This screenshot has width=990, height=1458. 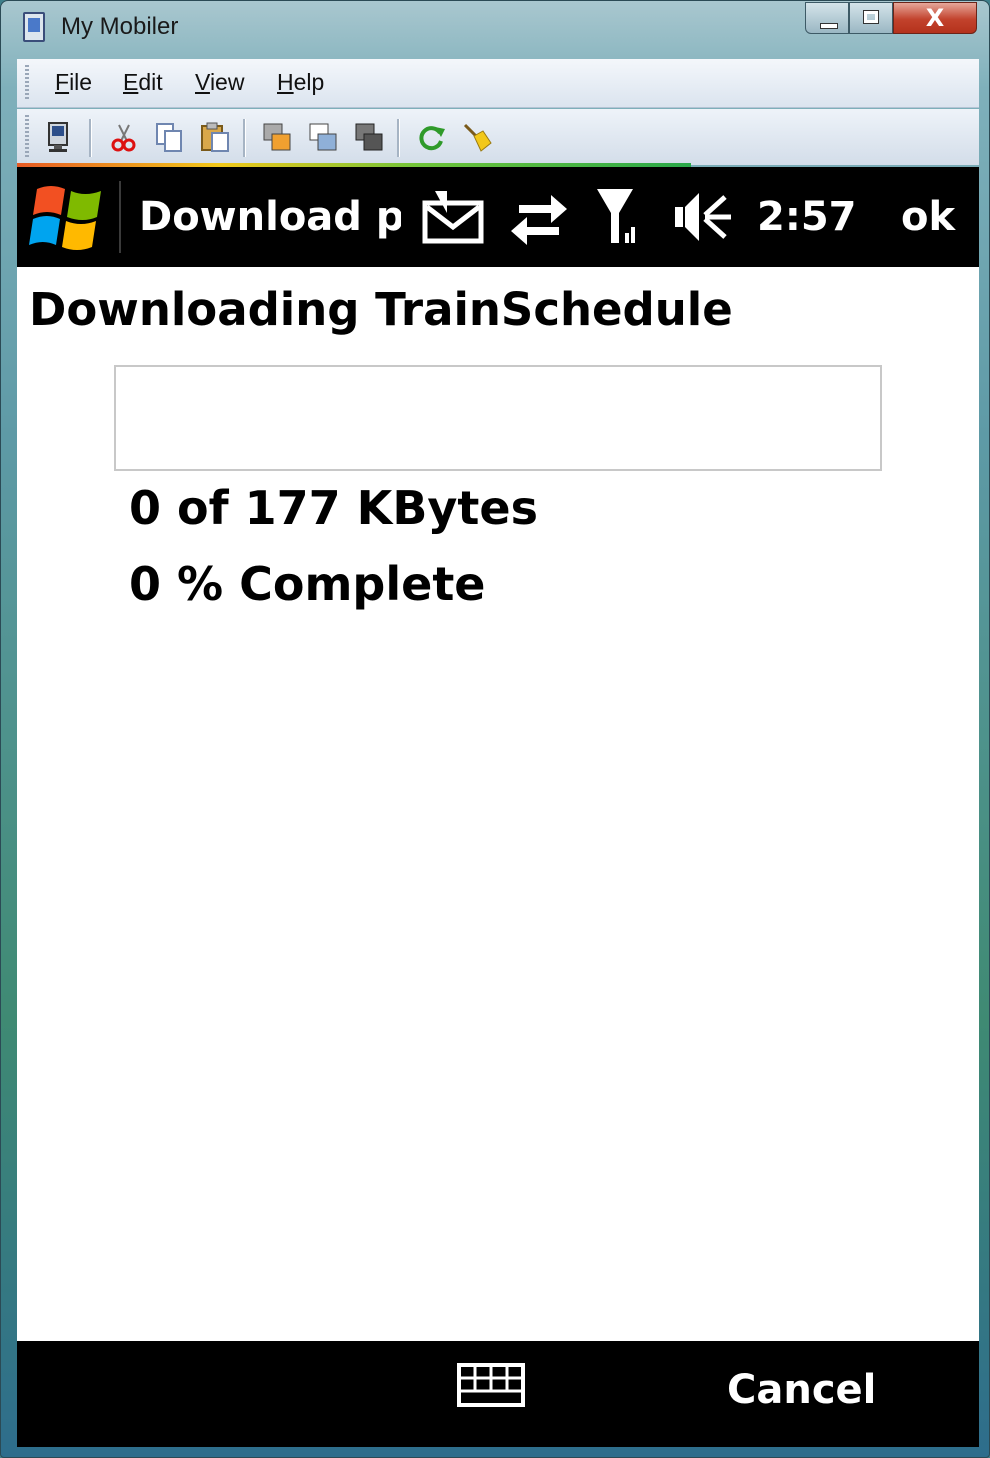 I want to click on maximize-icon, so click(x=871, y=17).